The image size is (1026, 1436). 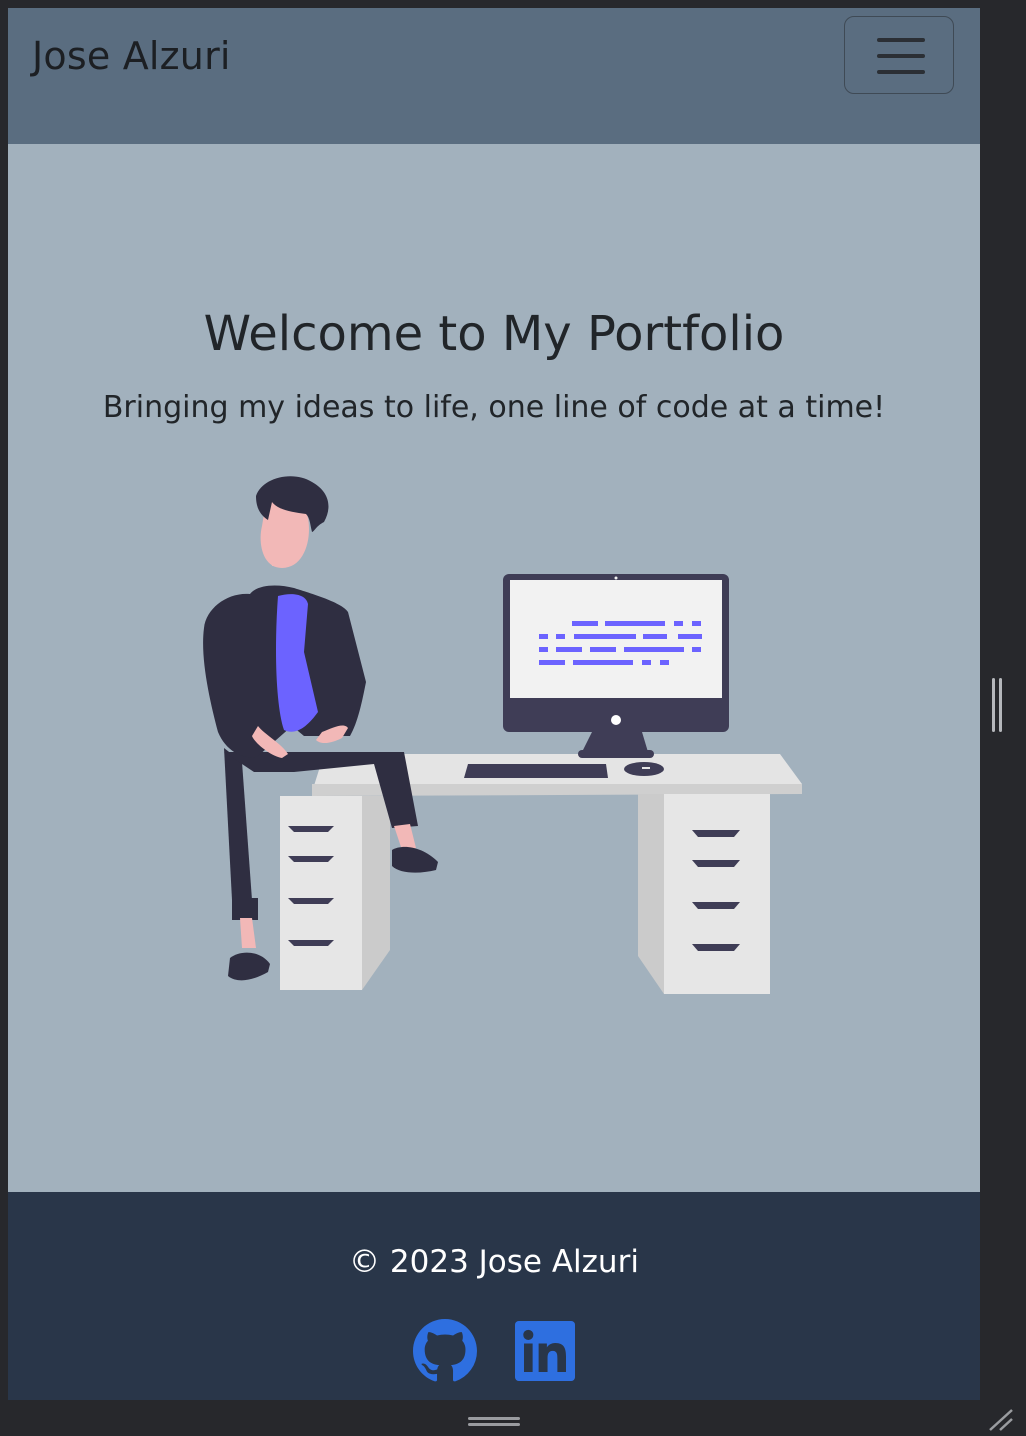 I want to click on footer: © 2023 Jose Alzuri, so click(x=494, y=1296).